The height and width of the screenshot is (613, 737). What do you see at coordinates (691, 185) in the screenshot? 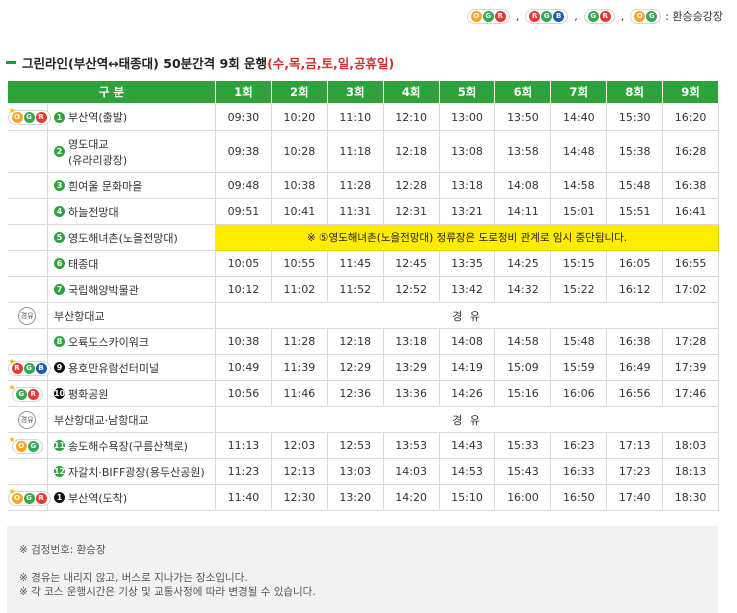
I see `departure-time: 16:38` at bounding box center [691, 185].